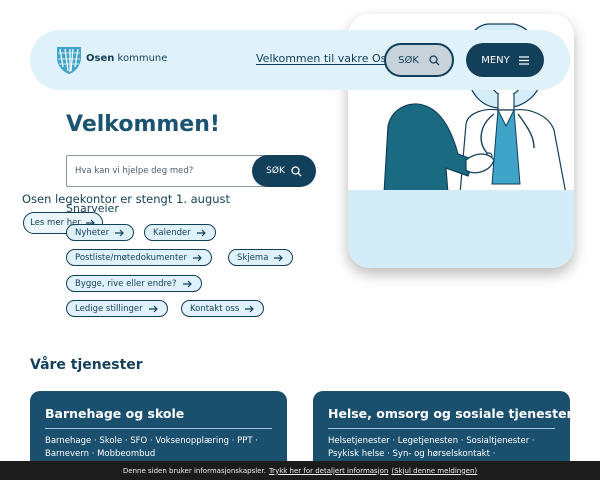  What do you see at coordinates (115, 413) in the screenshot?
I see `service-card-title: Barnehage og skole` at bounding box center [115, 413].